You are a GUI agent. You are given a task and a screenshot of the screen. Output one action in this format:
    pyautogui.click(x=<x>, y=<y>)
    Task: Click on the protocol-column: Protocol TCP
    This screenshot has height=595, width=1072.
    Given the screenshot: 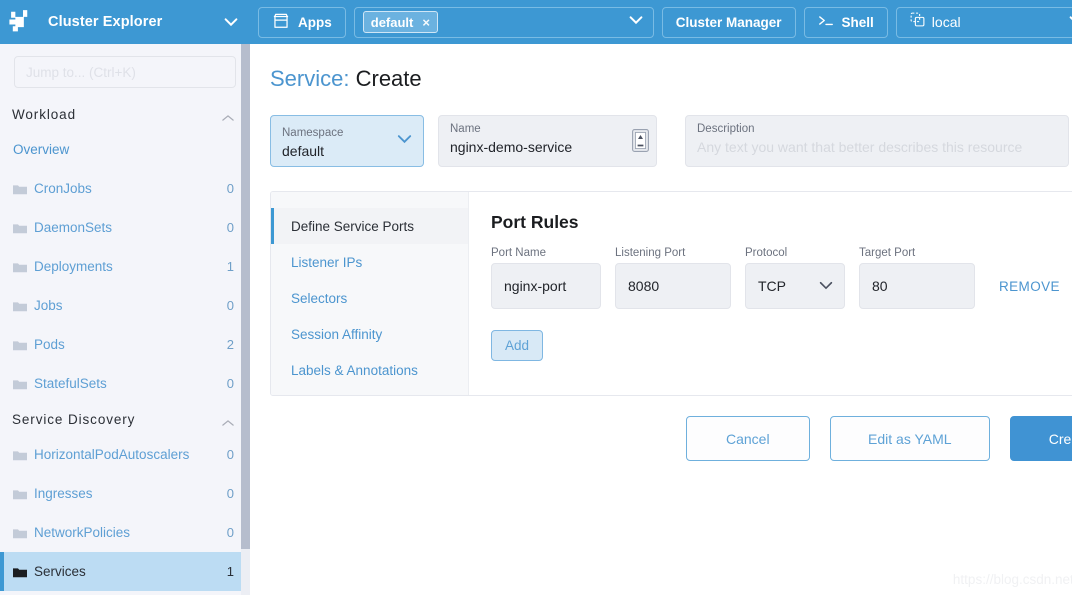 What is the action you would take?
    pyautogui.click(x=795, y=278)
    